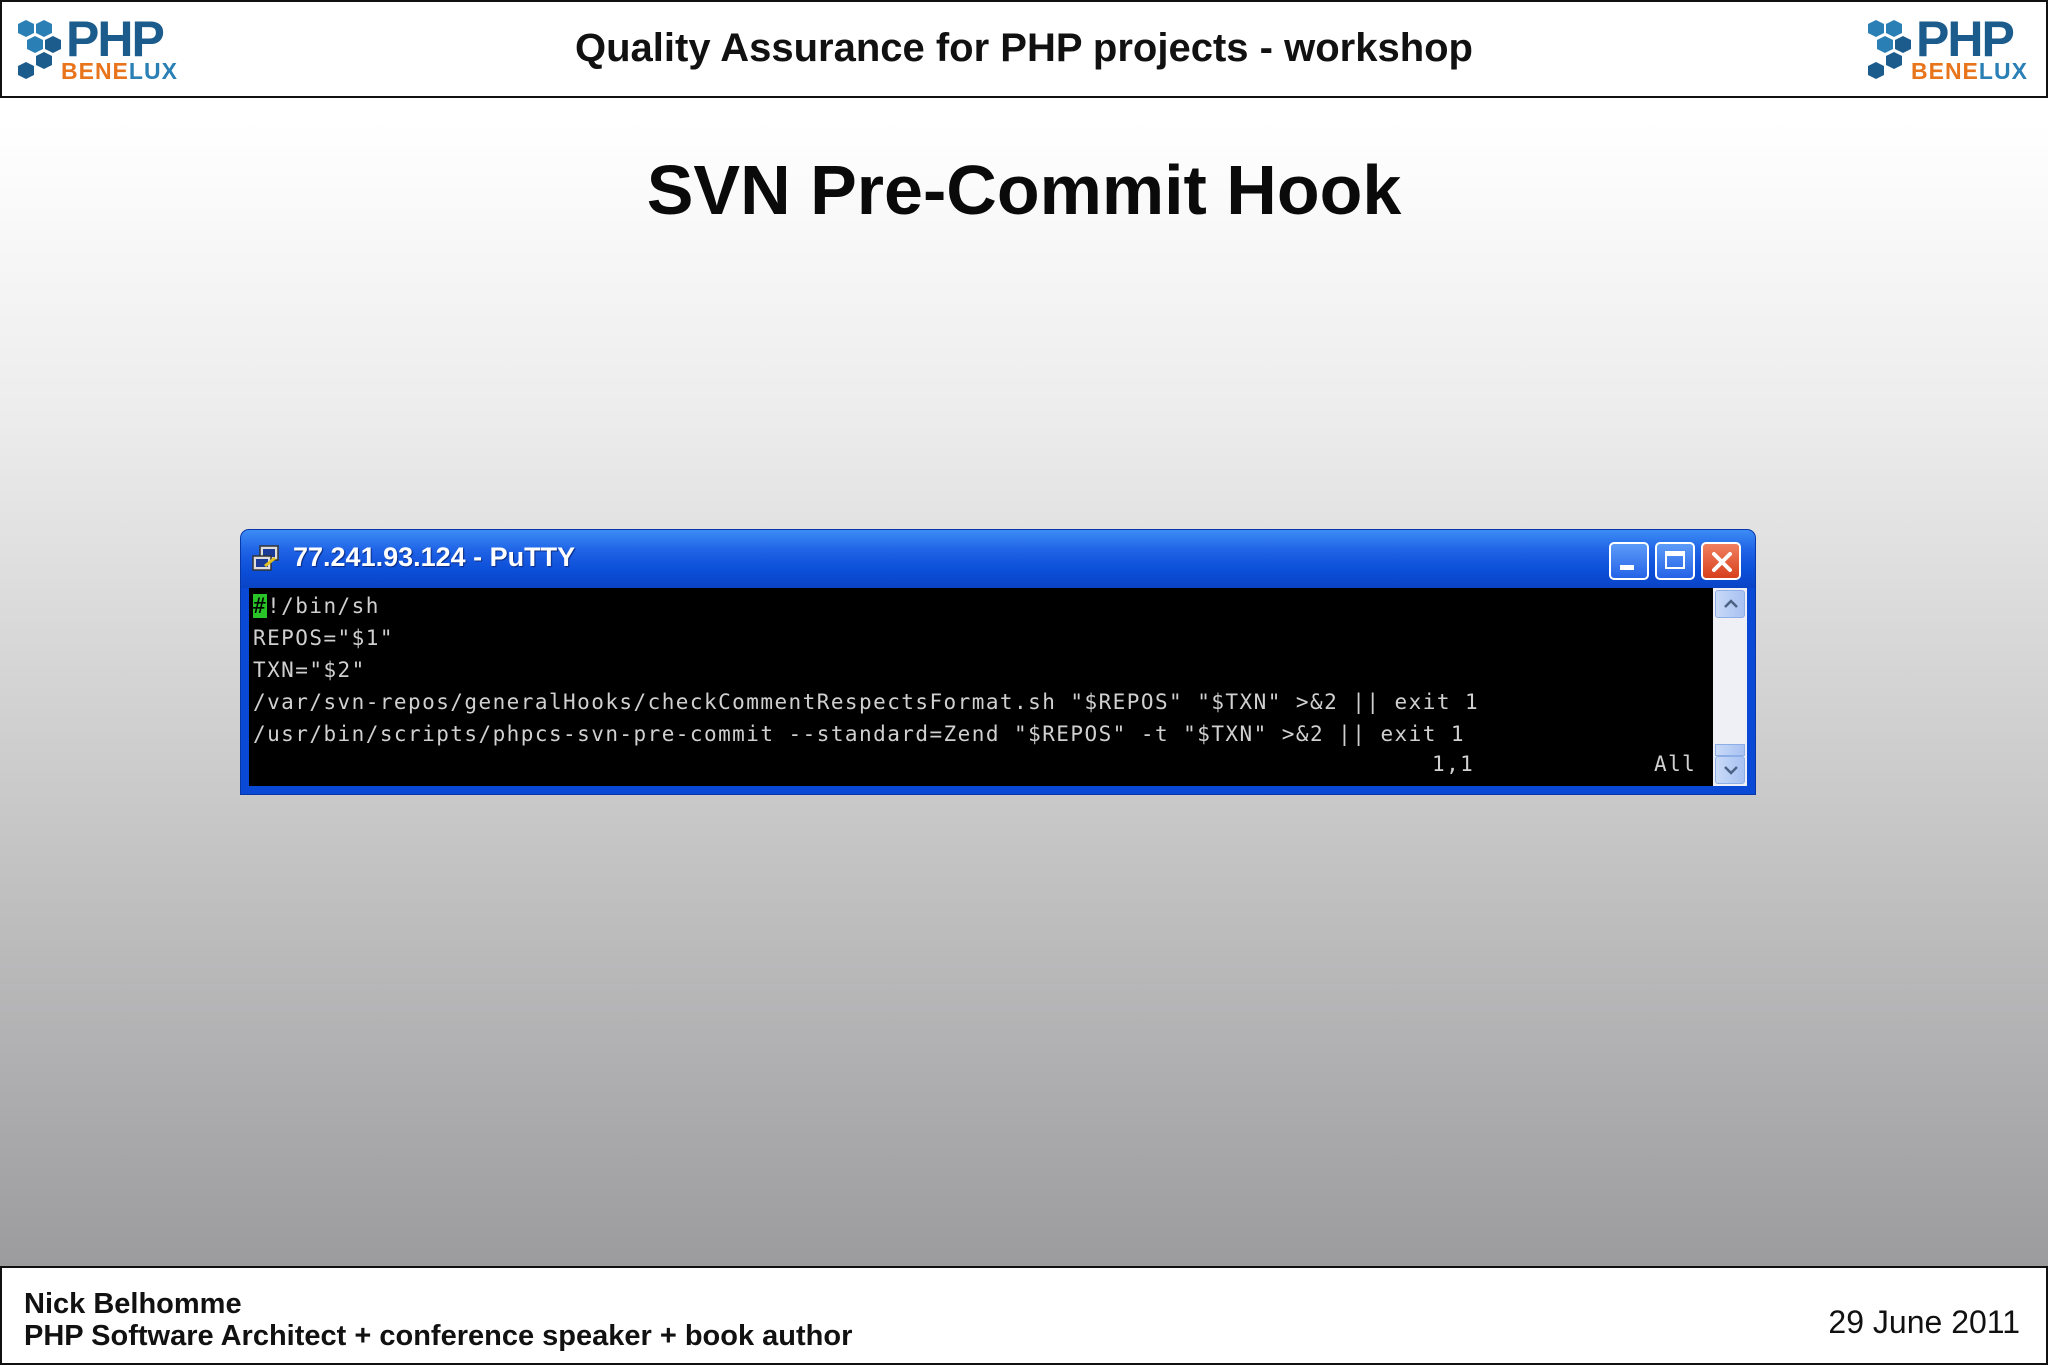  I want to click on presentation-date: 29 June 2011, so click(1924, 1322).